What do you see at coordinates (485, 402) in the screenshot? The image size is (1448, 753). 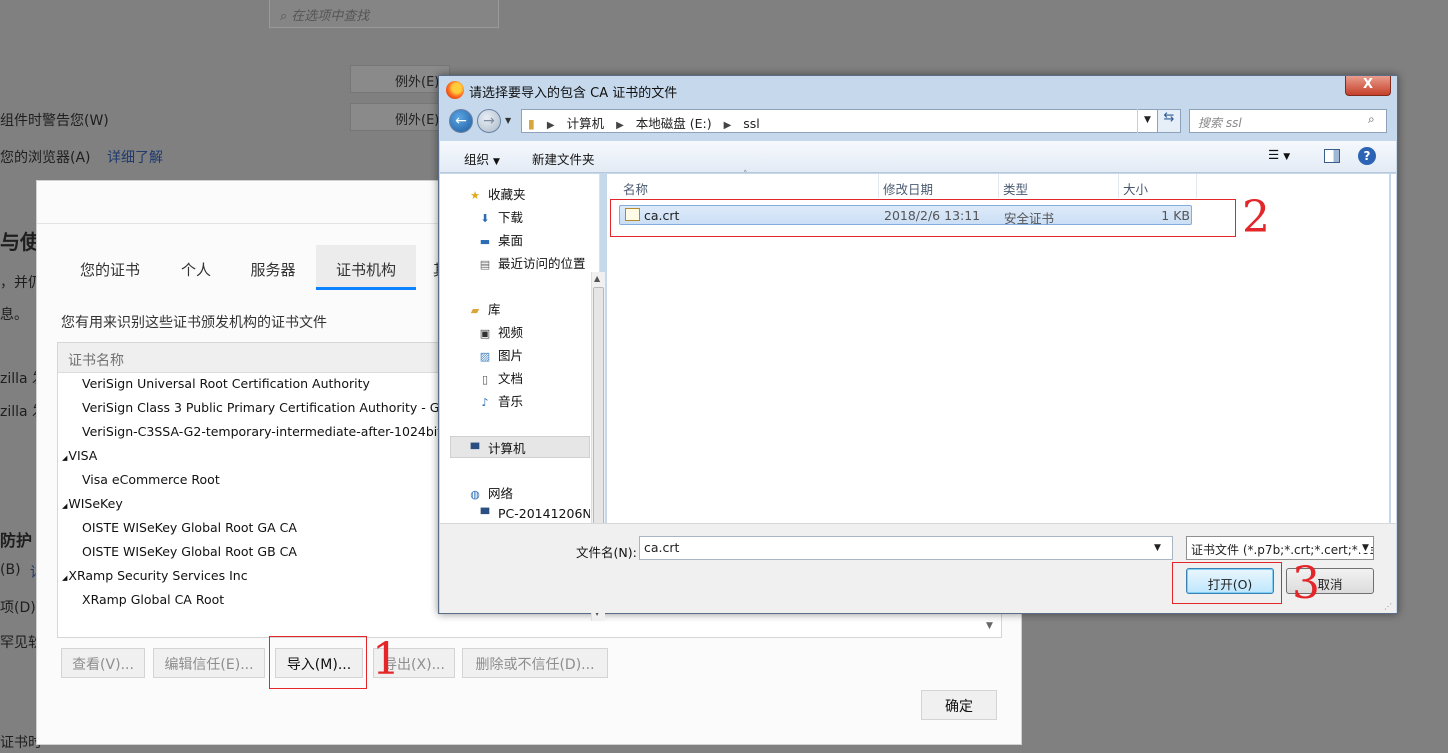 I see `music-icon: ♪` at bounding box center [485, 402].